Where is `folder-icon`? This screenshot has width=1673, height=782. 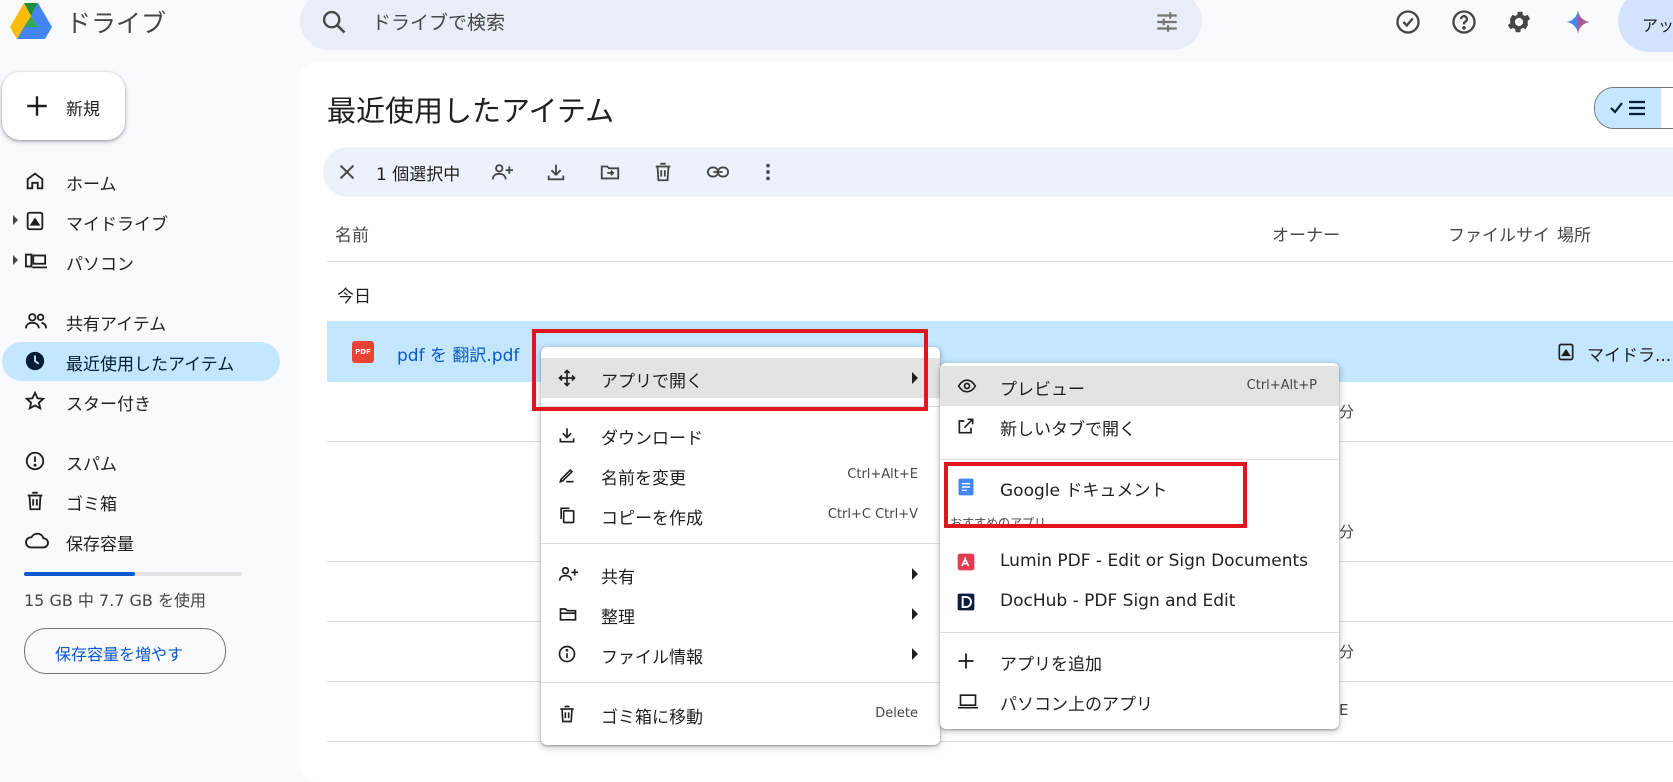 folder-icon is located at coordinates (568, 614).